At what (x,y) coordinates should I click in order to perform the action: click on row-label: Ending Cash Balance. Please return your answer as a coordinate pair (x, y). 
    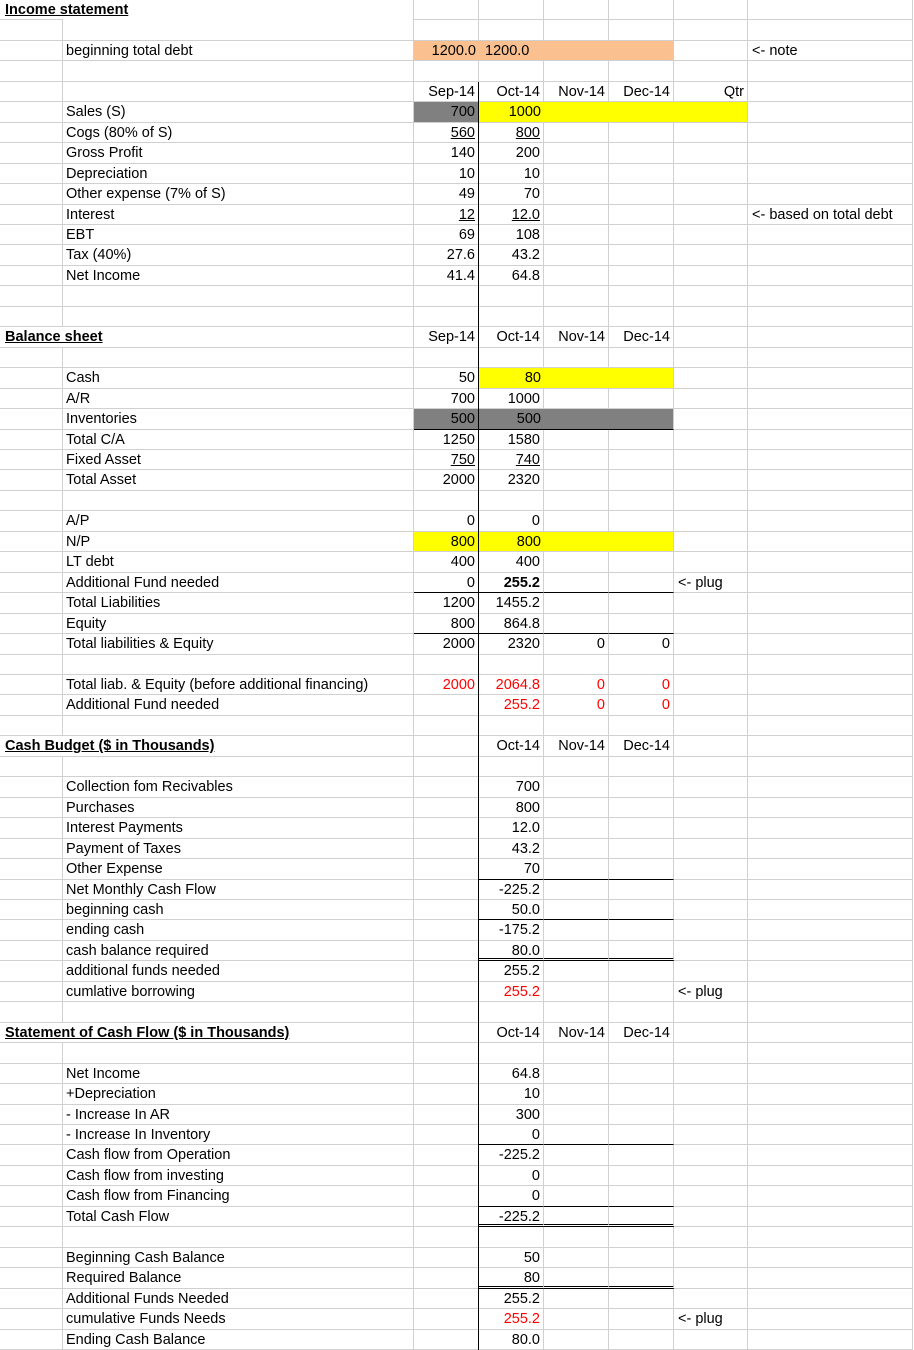
    Looking at the image, I should click on (238, 1339).